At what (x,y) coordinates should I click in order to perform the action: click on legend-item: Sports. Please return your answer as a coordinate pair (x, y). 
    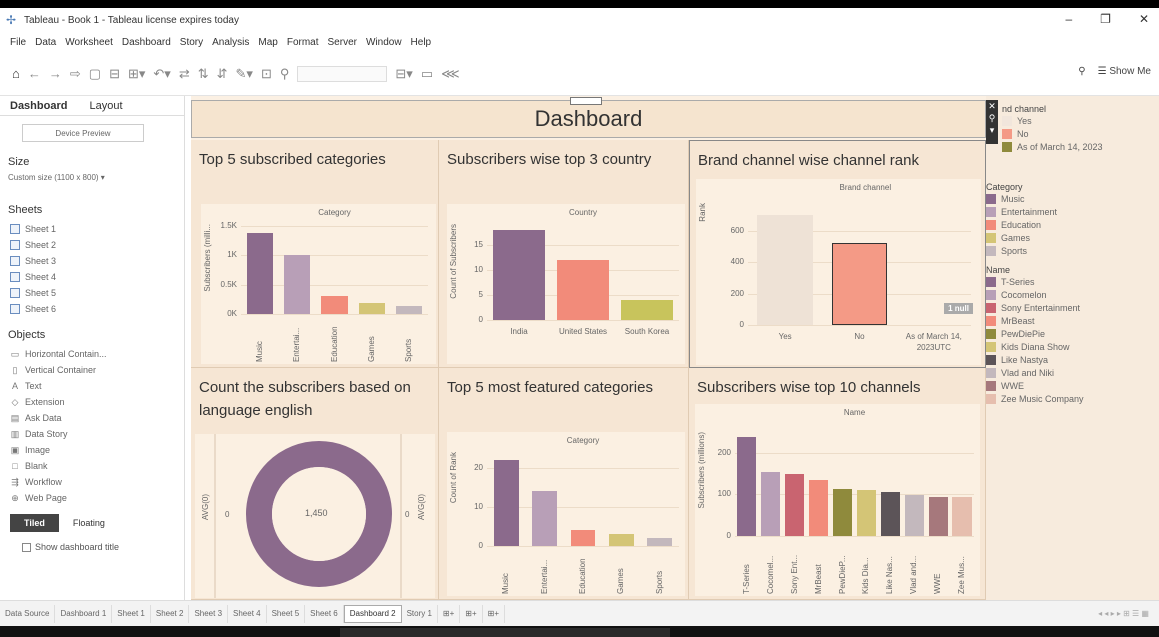
    Looking at the image, I should click on (1071, 250).